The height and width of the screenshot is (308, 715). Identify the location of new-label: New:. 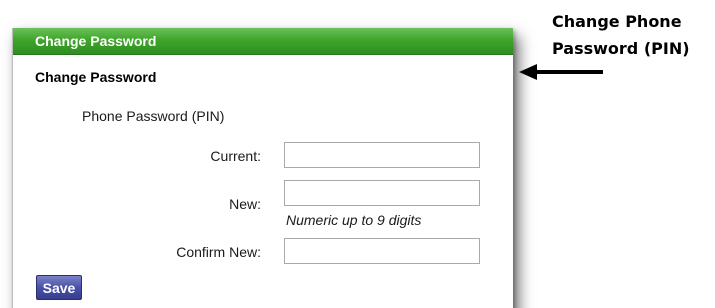
(245, 204).